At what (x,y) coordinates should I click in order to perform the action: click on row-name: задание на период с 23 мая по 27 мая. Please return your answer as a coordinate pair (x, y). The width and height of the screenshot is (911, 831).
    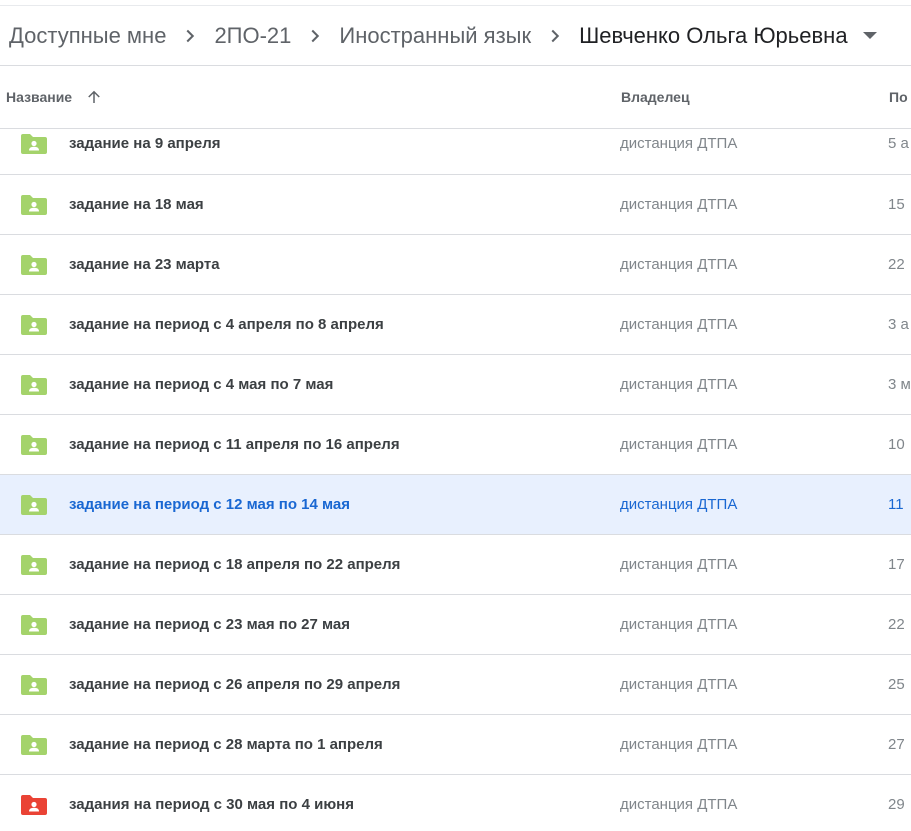
    Looking at the image, I should click on (210, 624).